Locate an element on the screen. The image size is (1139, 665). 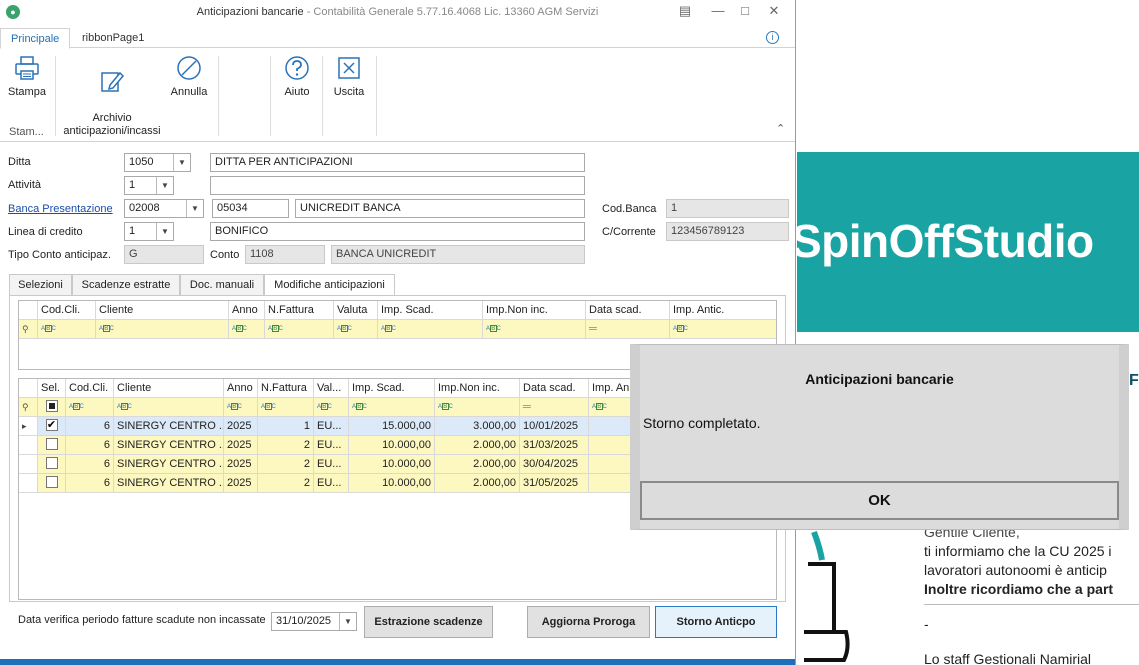
cell-data: 10/01/2025 is located at coordinates (554, 426).